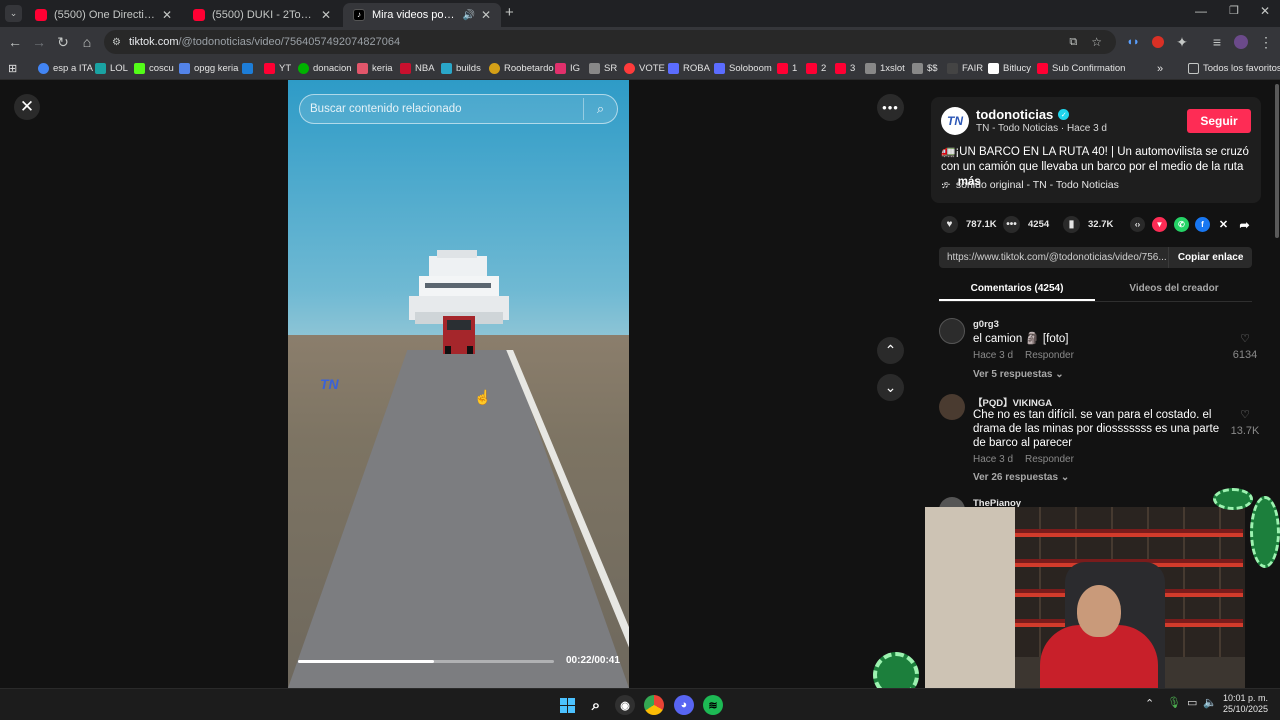 Image resolution: width=1280 pixels, height=720 pixels. I want to click on tab-2-active: ♪ Mira videos populares sele 🔊 ✕, so click(422, 15).